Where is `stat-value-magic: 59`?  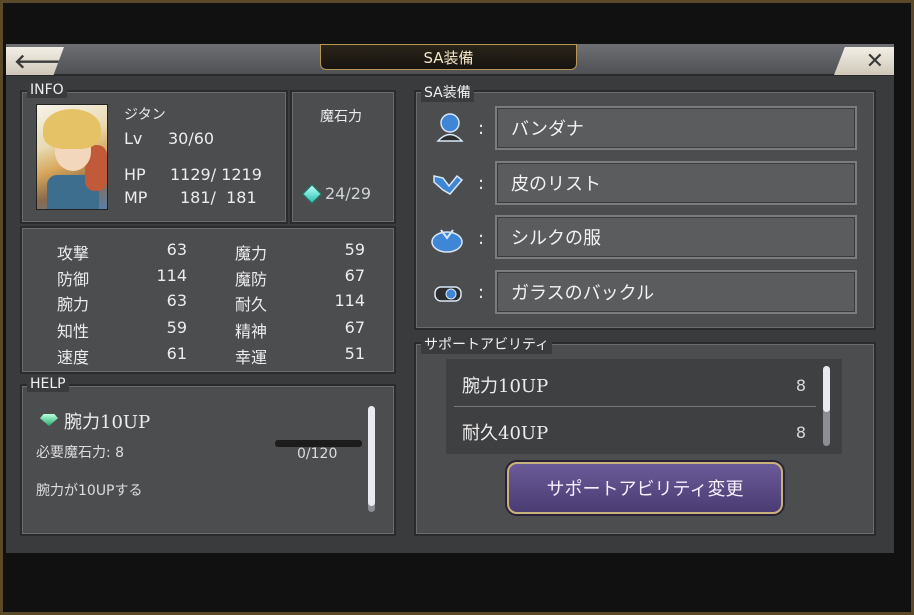 stat-value-magic: 59 is located at coordinates (354, 249).